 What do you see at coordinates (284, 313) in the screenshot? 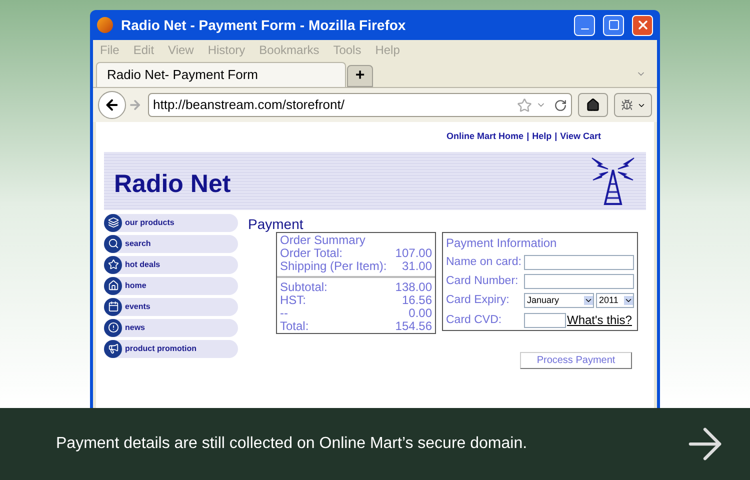
I see `summary-label: --` at bounding box center [284, 313].